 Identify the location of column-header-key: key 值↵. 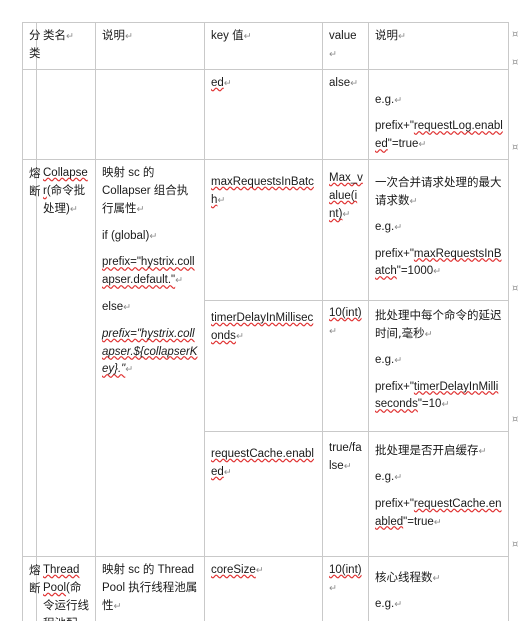
(263, 46).